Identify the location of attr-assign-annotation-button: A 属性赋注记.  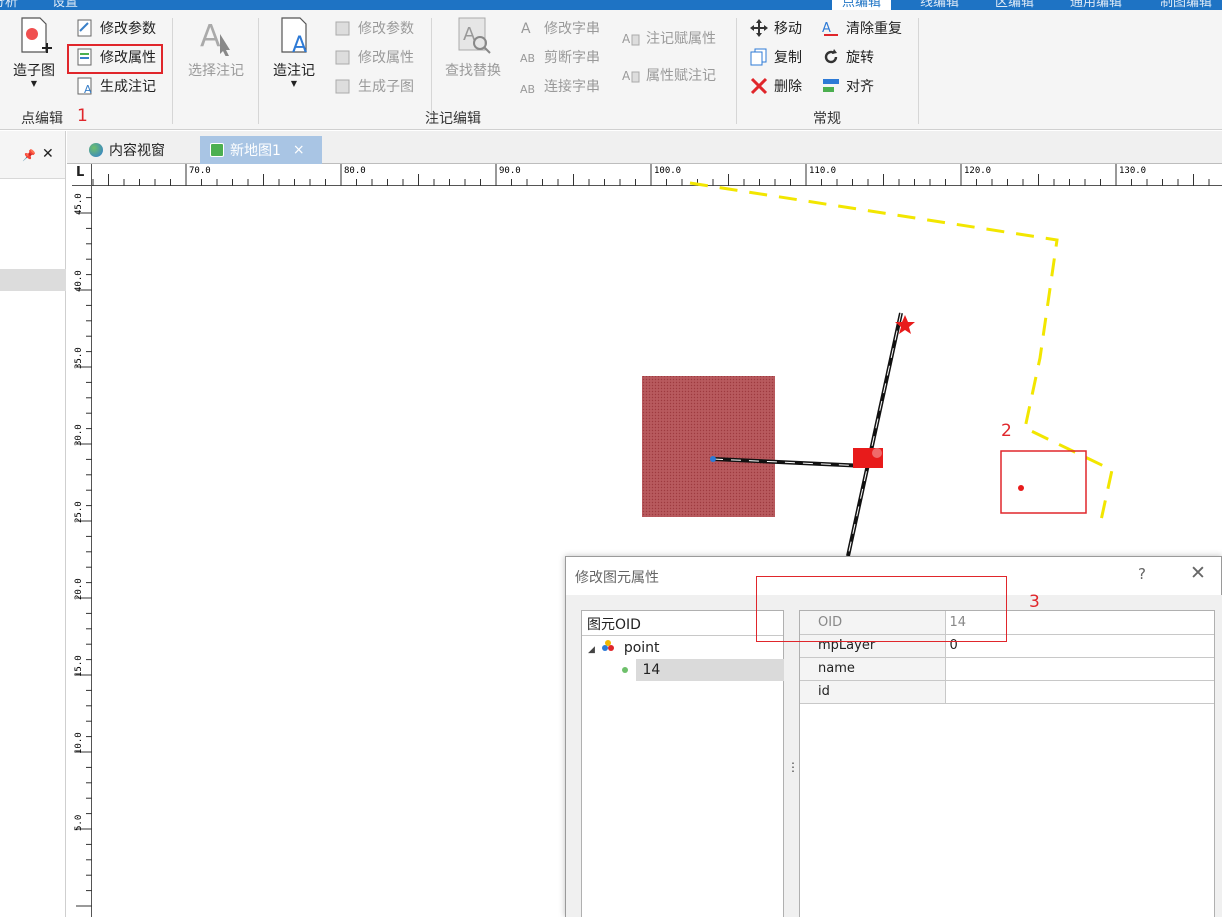
(669, 75).